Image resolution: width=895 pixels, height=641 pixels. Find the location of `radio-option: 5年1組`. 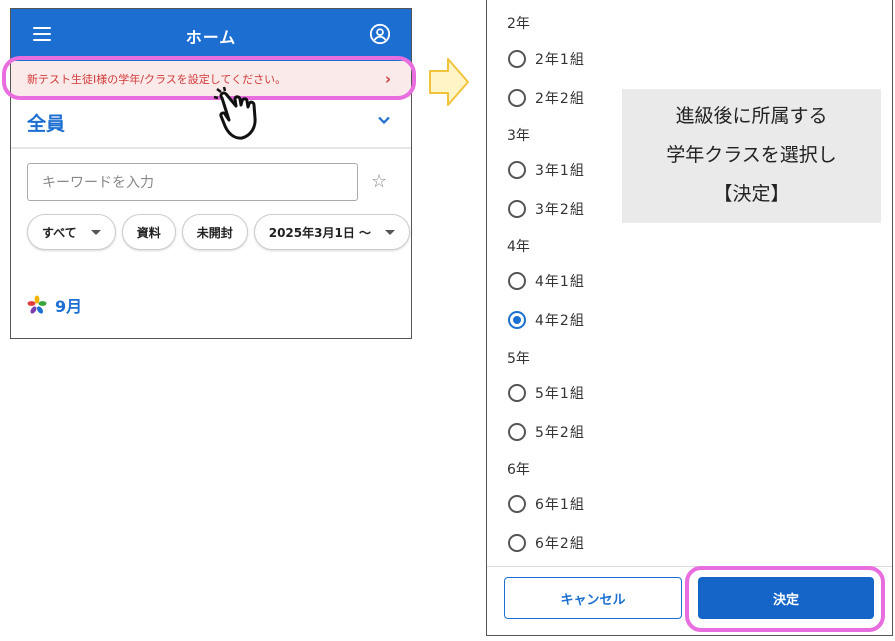

radio-option: 5年1組 is located at coordinates (546, 393).